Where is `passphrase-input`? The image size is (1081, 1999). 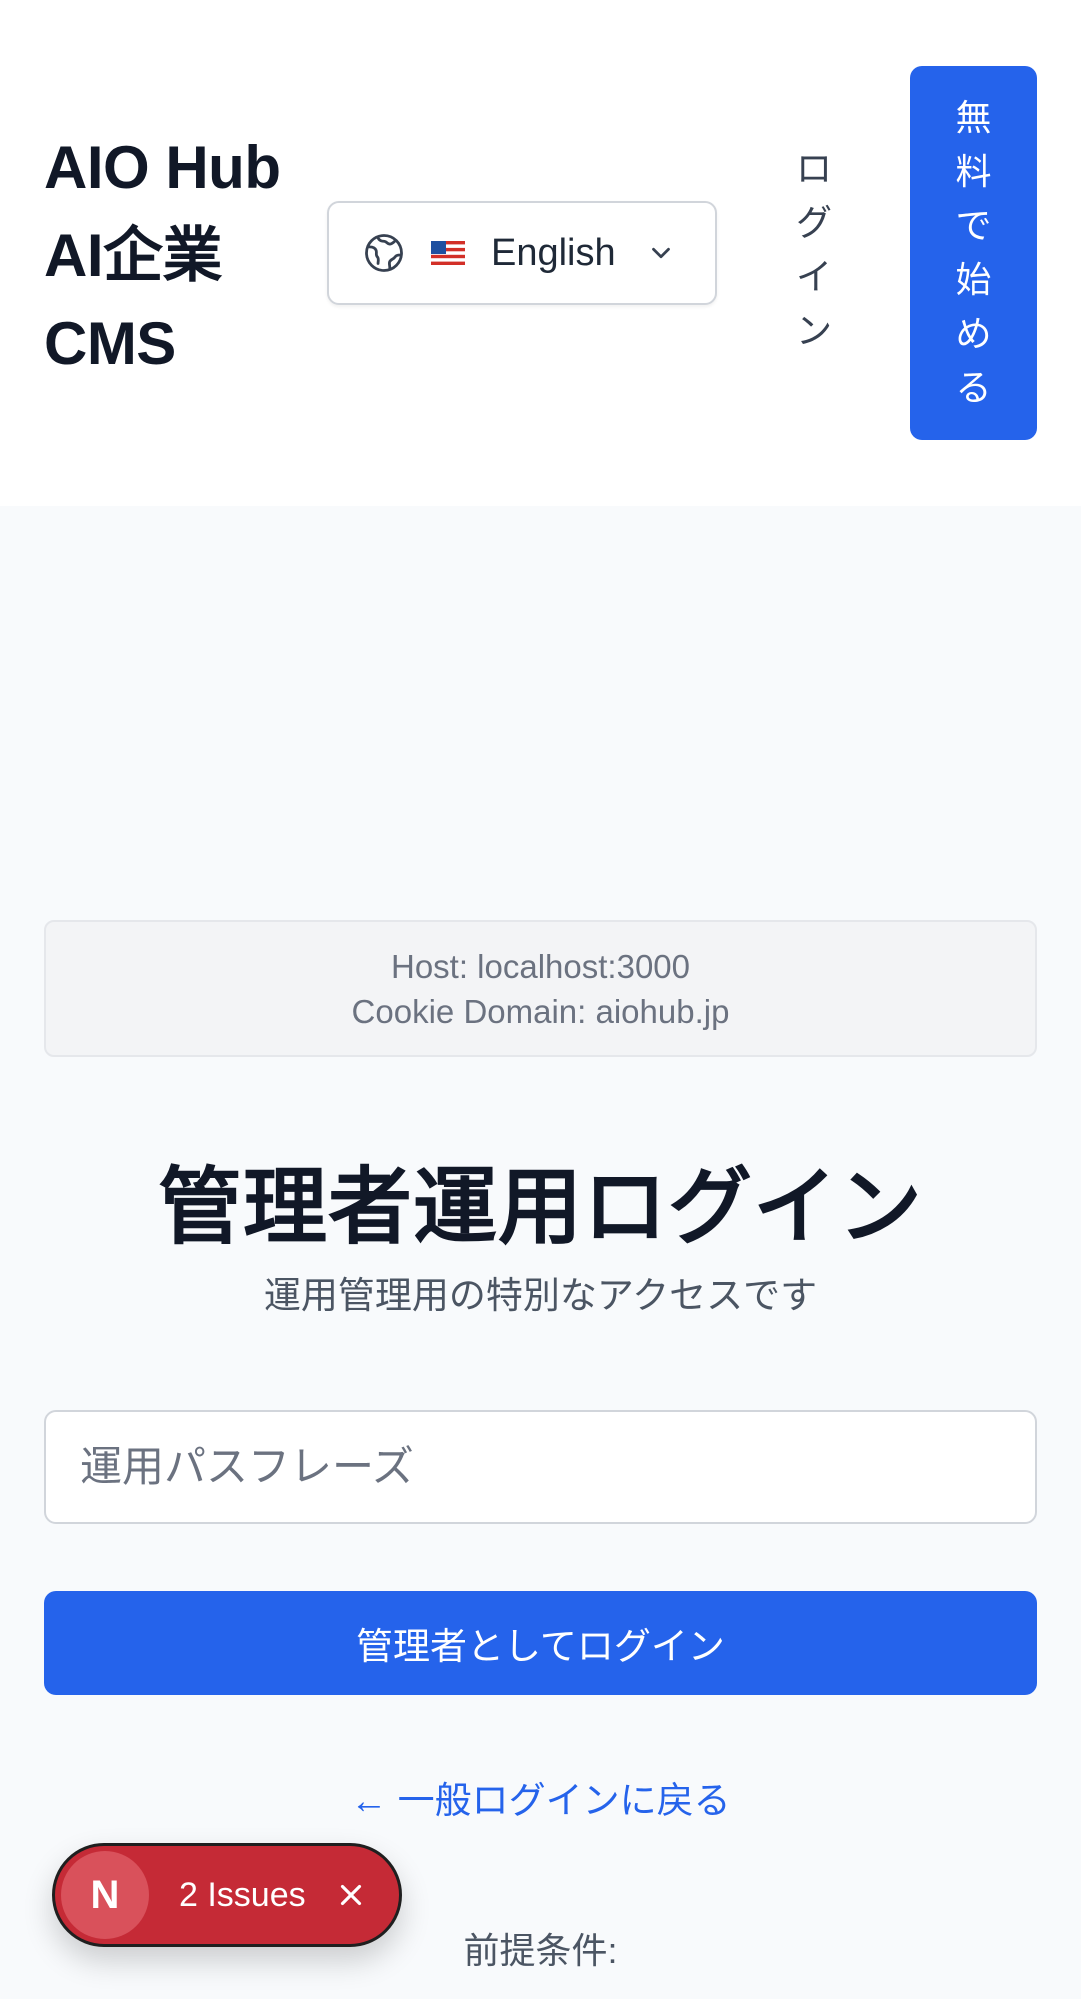
passphrase-input is located at coordinates (540, 1467).